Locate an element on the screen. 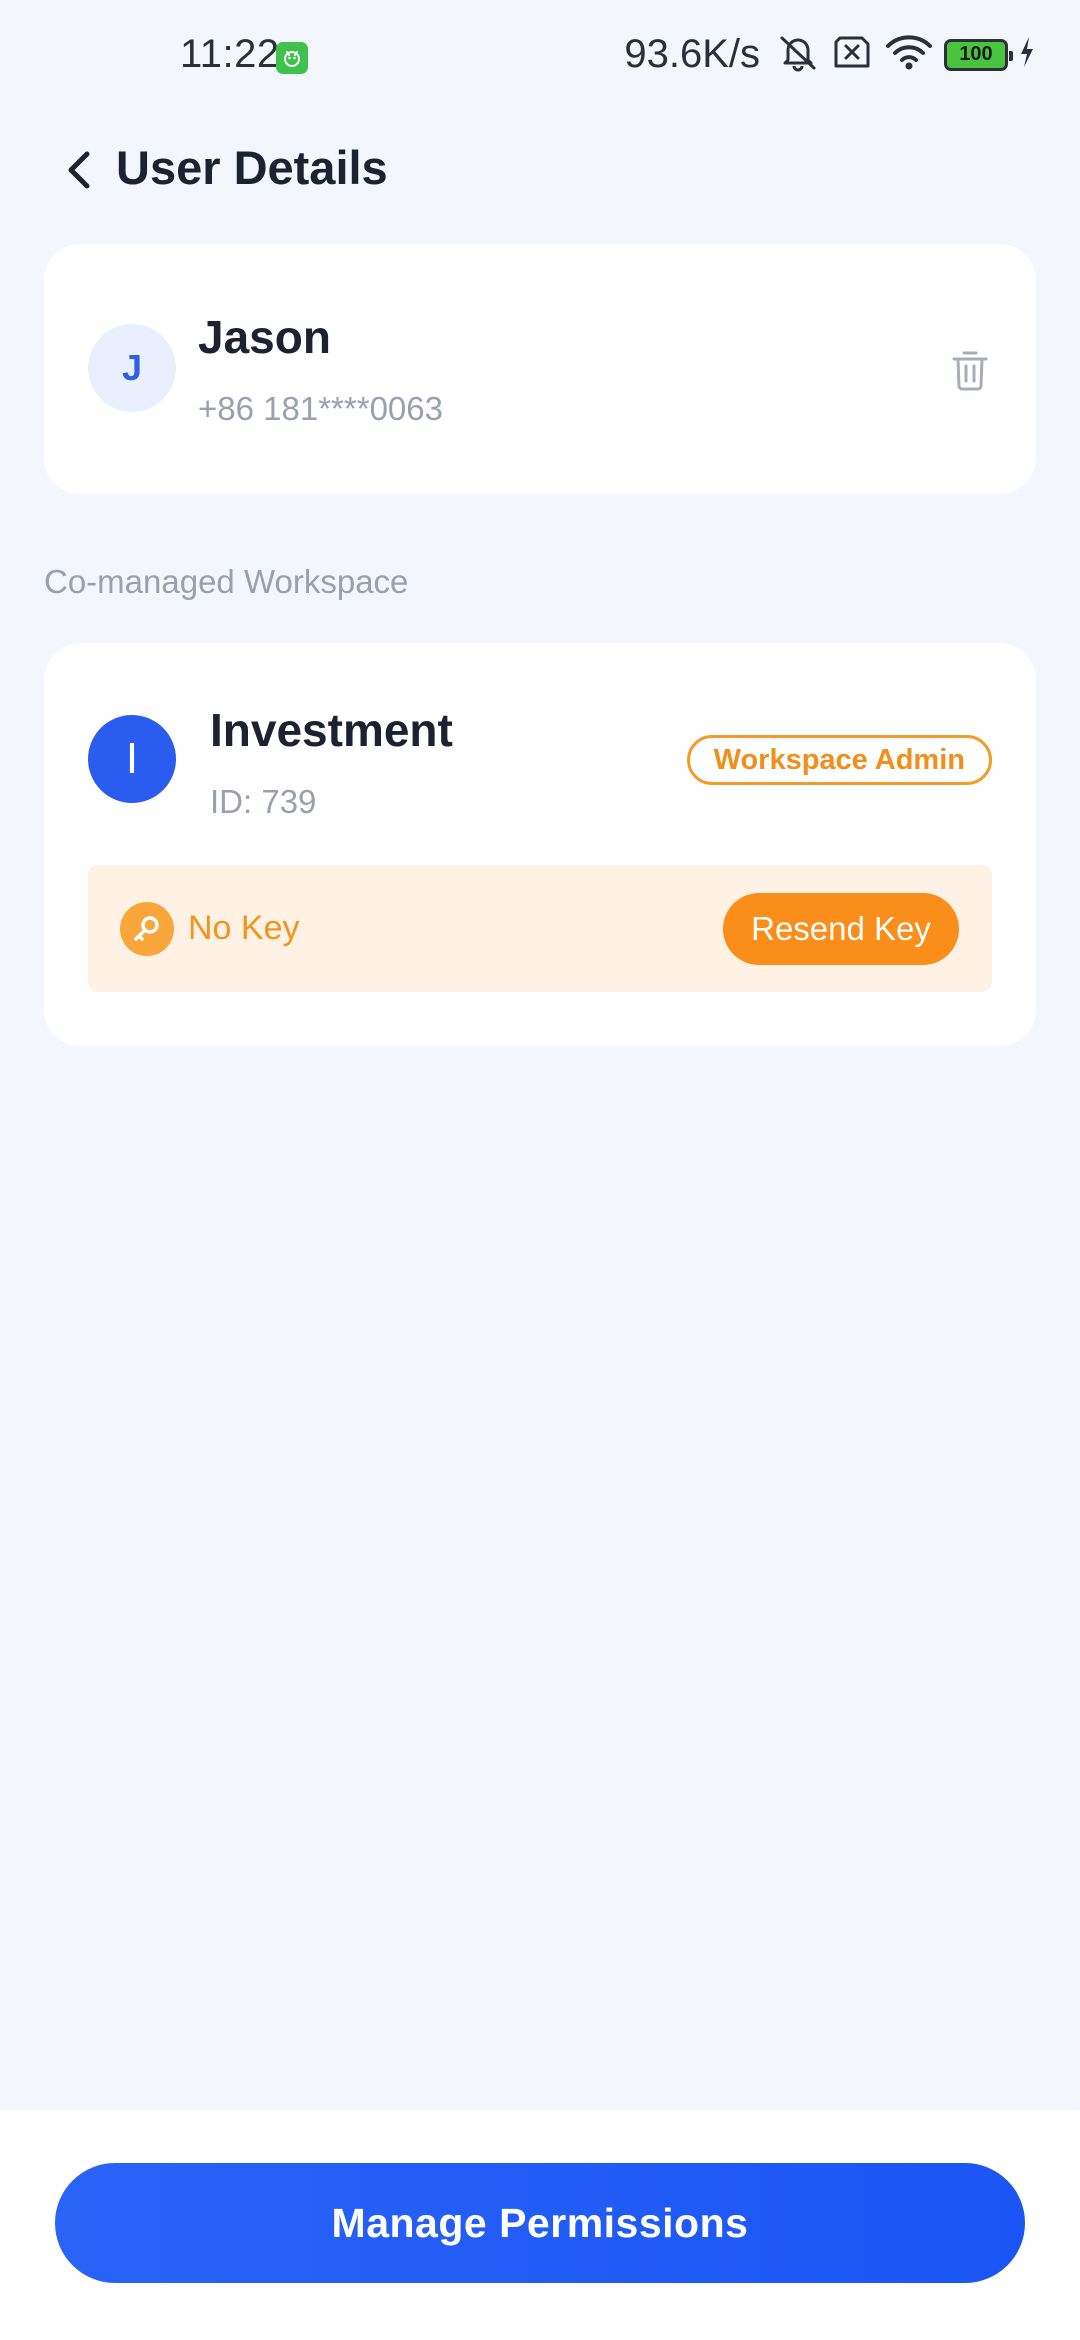 The image size is (1080, 2340). key-status-panel: No Key Resend Key is located at coordinates (540, 928).